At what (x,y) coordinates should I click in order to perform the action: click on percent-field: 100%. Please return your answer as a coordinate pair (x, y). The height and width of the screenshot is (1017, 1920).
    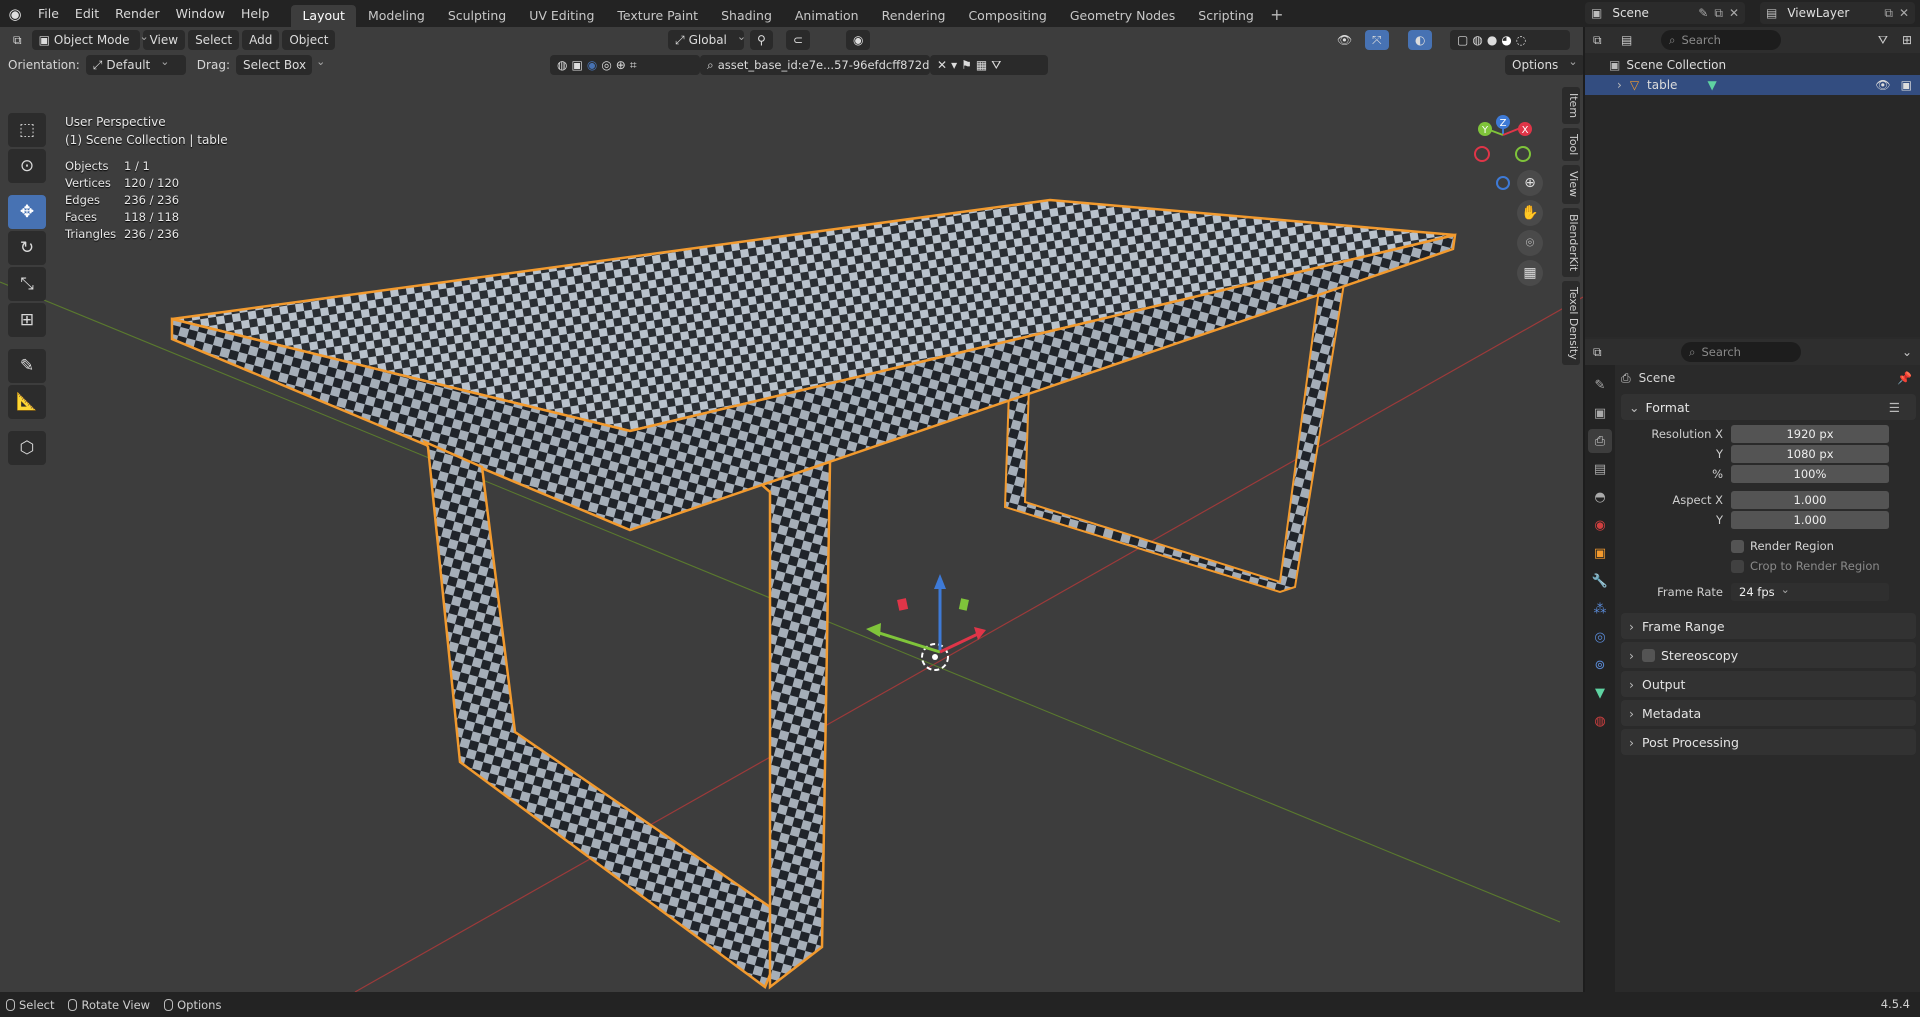
    Looking at the image, I should click on (1810, 474).